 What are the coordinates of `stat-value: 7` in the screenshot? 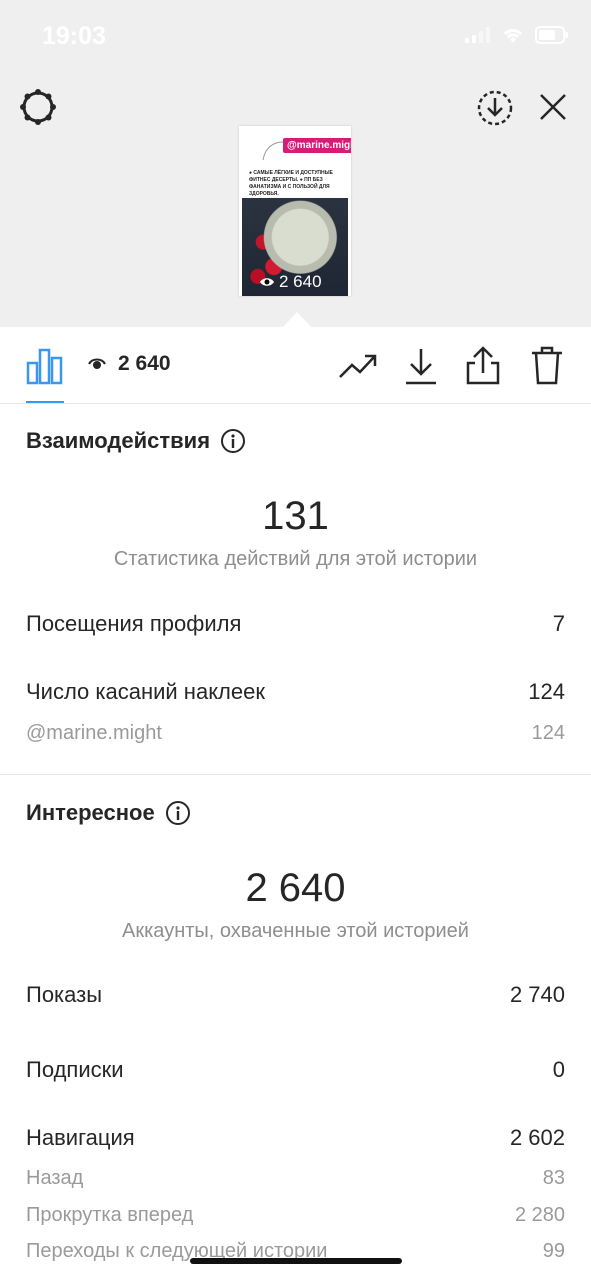 It's located at (558, 623).